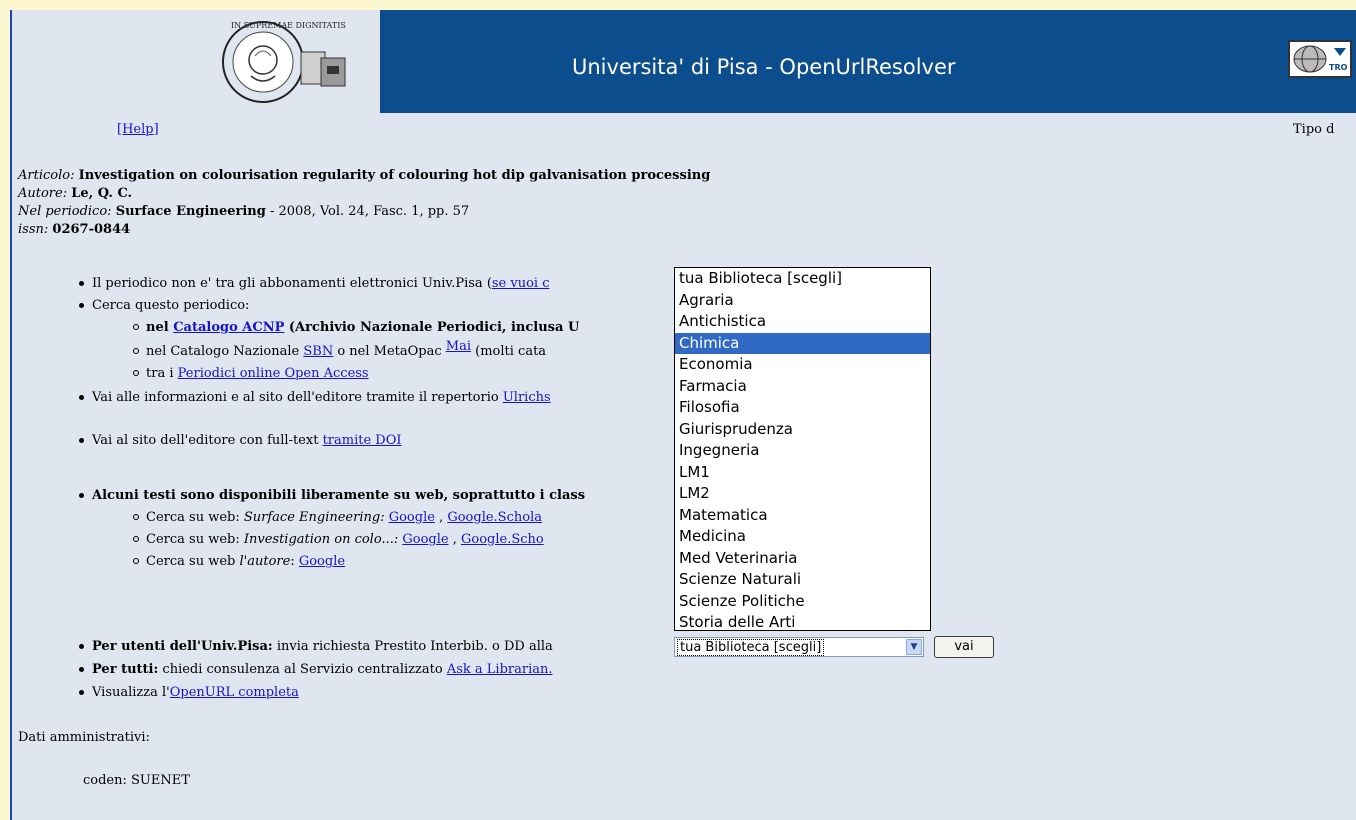  I want to click on library-option: Antichistica, so click(802, 322).